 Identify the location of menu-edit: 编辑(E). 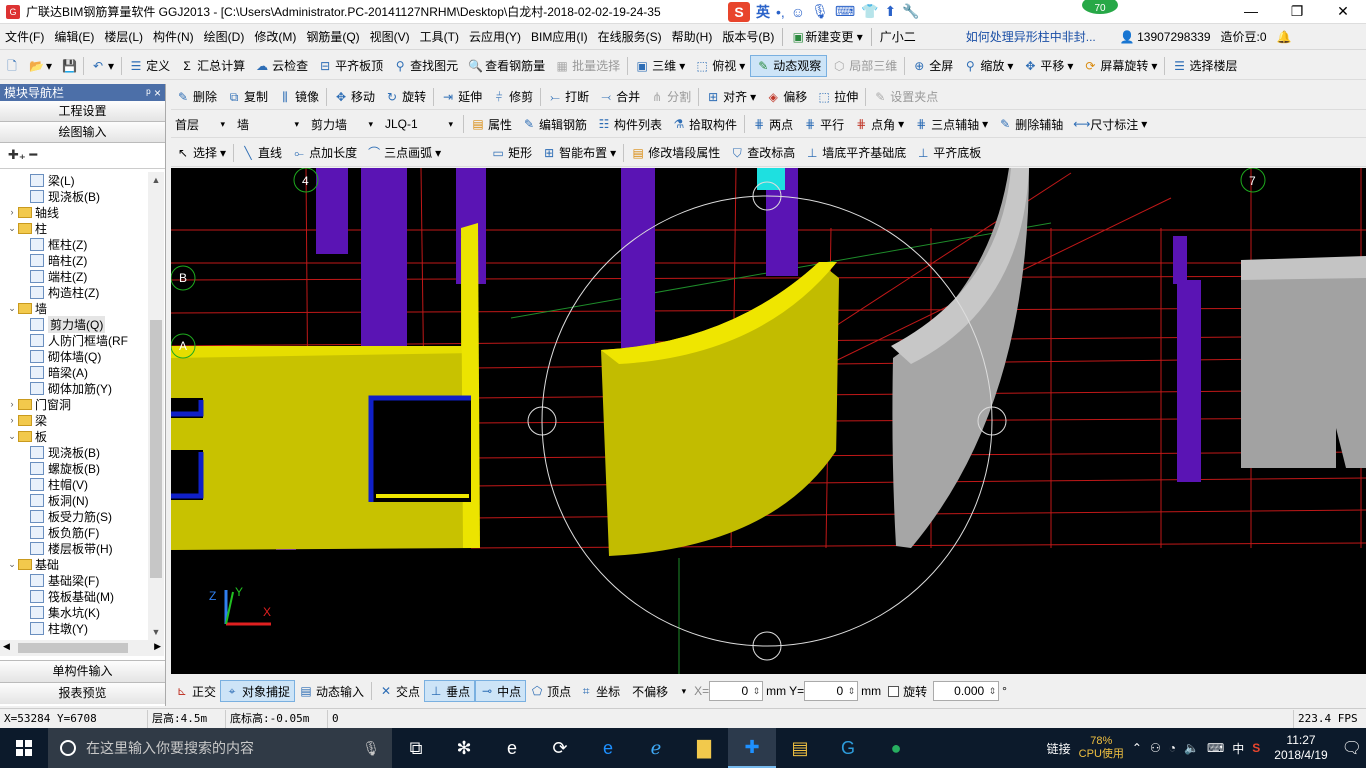
(74, 36).